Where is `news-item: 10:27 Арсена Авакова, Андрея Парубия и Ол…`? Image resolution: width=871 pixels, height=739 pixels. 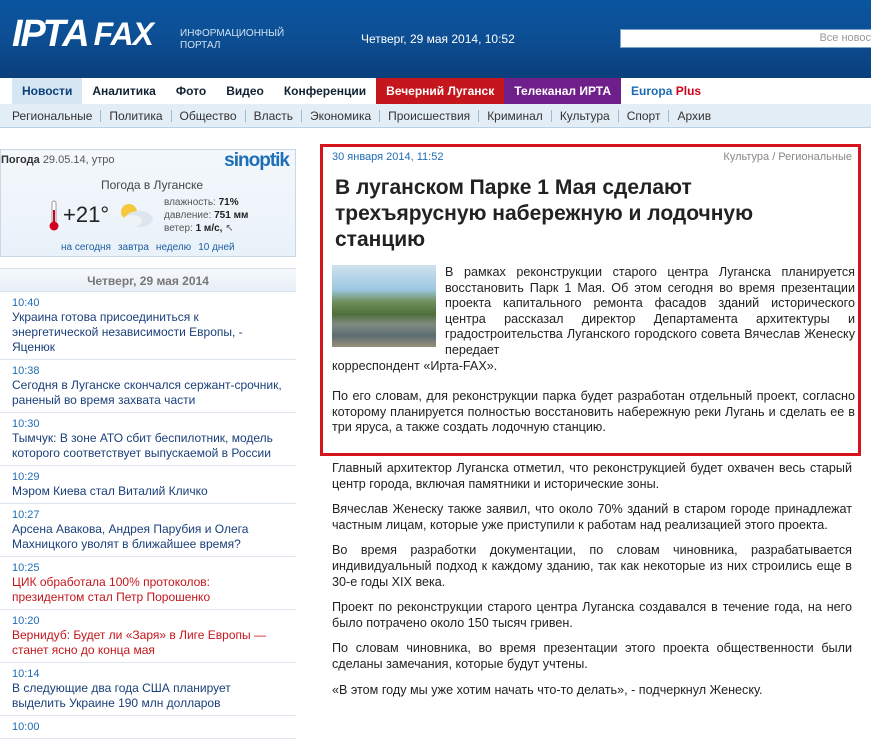
news-item: 10:27 Арсена Авакова, Андрея Парубия и Ол… is located at coordinates (148, 530).